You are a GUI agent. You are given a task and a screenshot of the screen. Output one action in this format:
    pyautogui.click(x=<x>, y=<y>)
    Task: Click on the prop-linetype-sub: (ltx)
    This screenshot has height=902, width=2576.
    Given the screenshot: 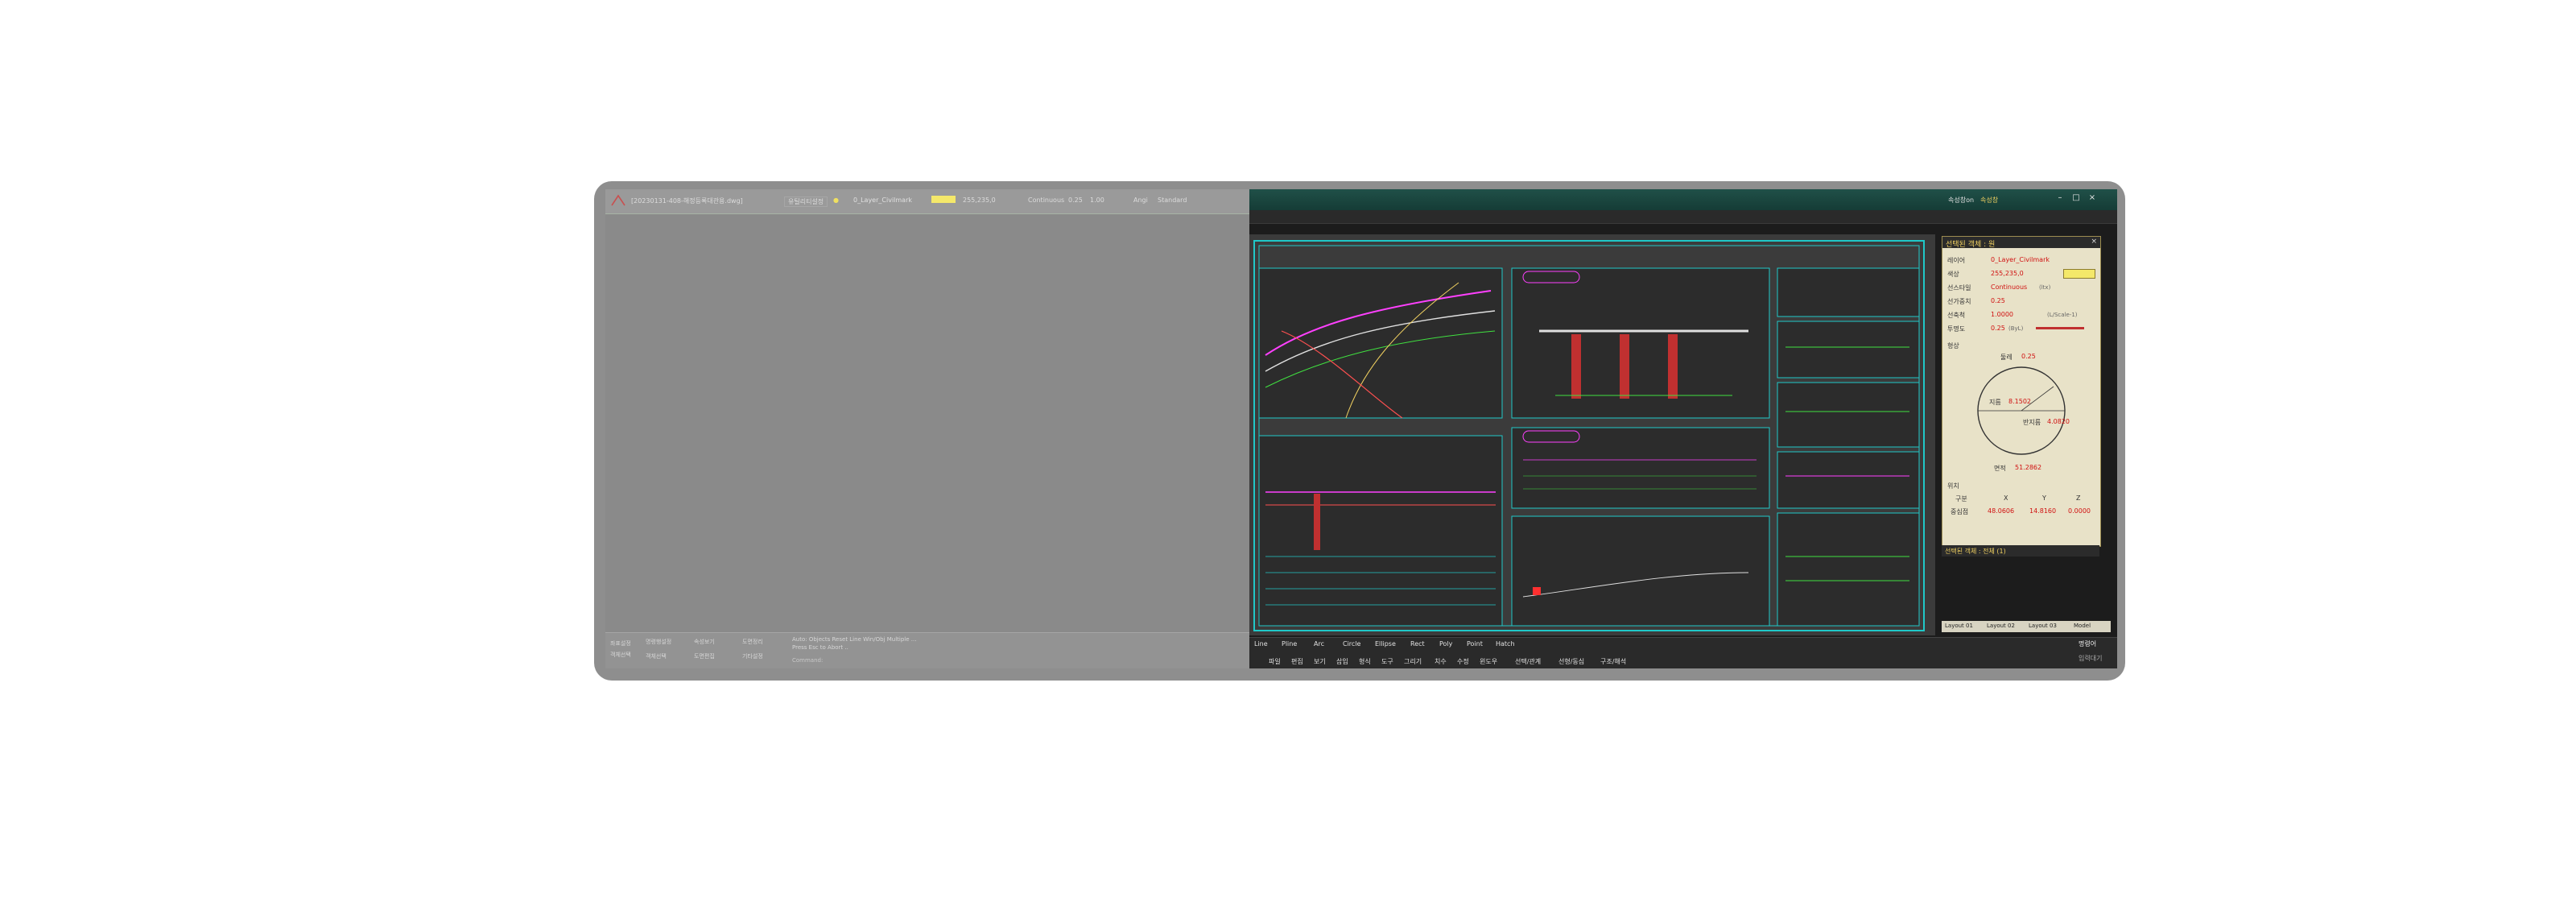 What is the action you would take?
    pyautogui.click(x=2045, y=287)
    